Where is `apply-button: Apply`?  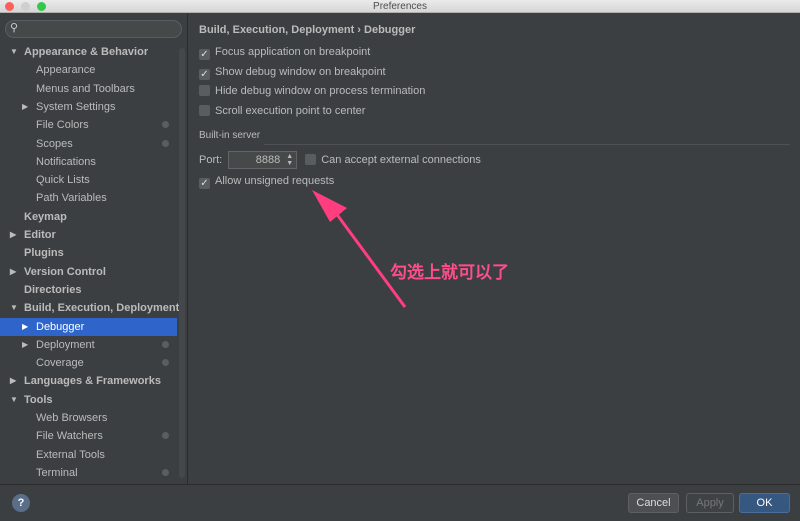
apply-button: Apply is located at coordinates (710, 503).